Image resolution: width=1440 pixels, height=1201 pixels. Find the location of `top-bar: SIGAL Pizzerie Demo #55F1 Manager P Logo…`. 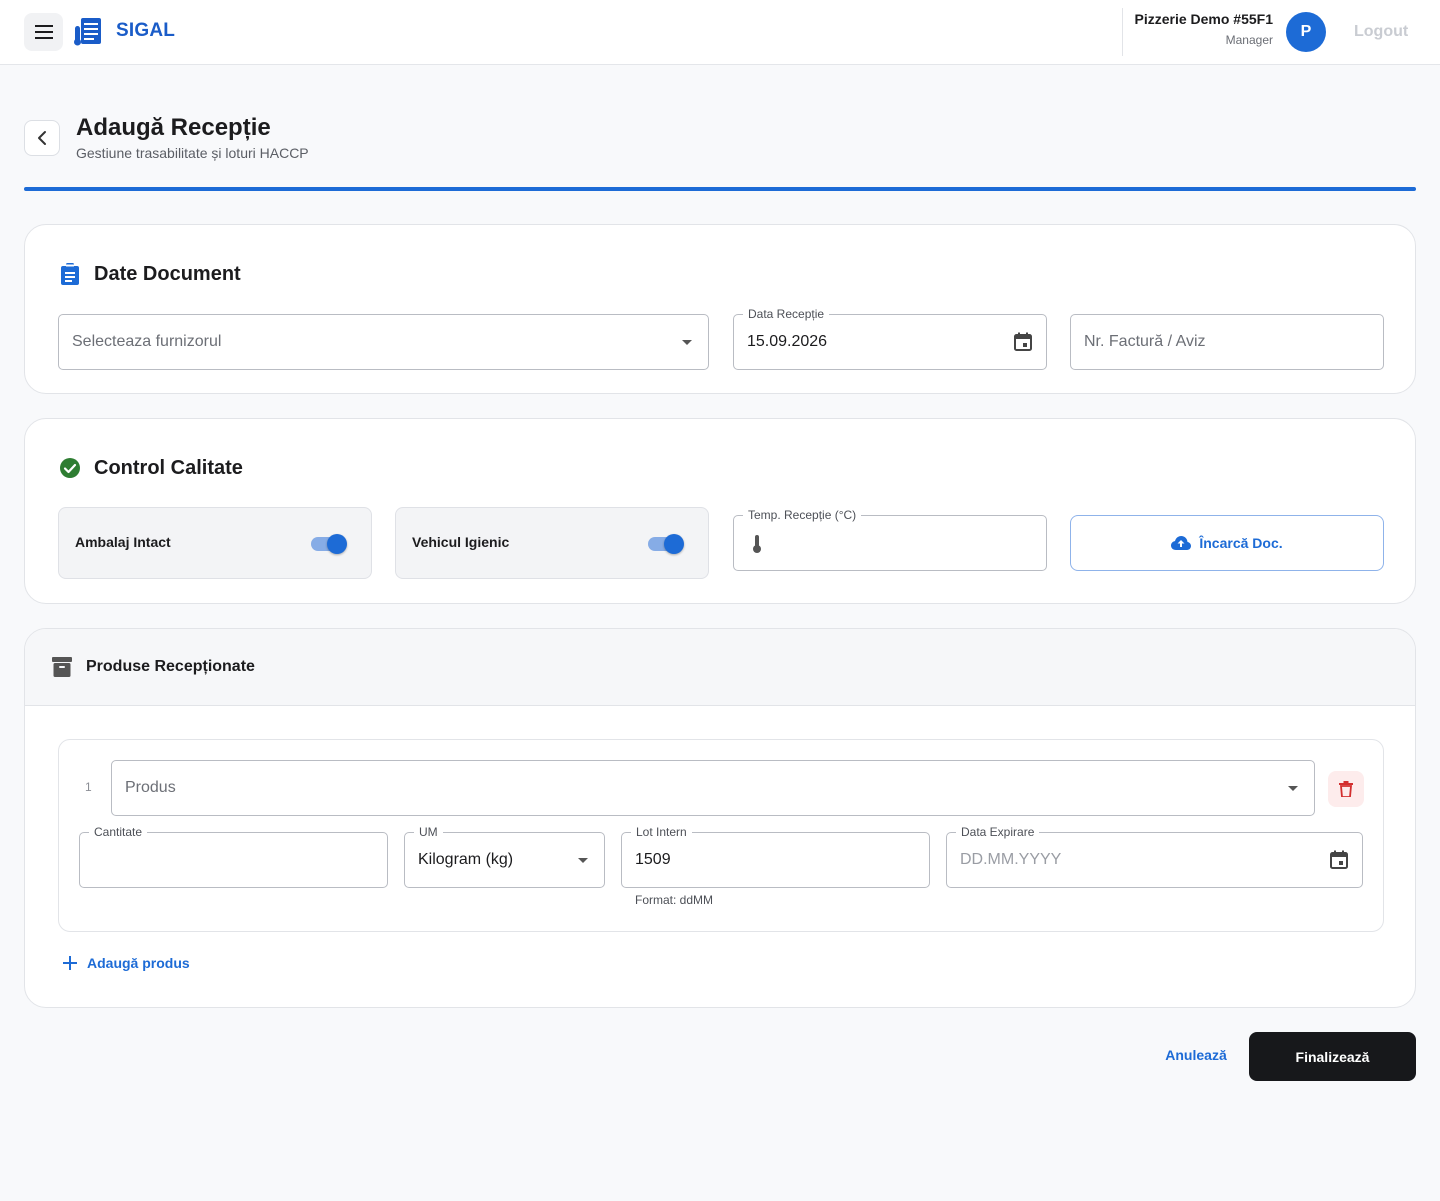

top-bar: SIGAL Pizzerie Demo #55F1 Manager P Logo… is located at coordinates (720, 32).